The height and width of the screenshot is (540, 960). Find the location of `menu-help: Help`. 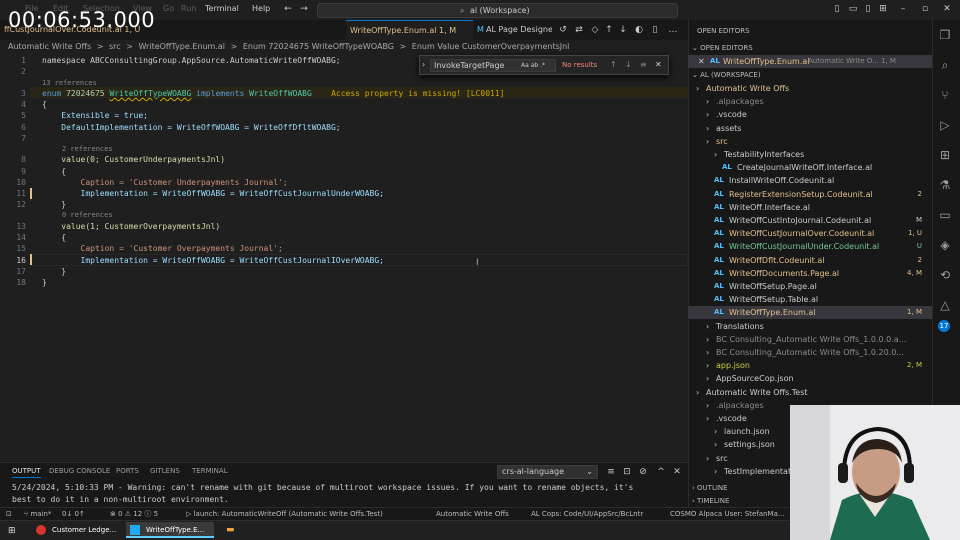

menu-help: Help is located at coordinates (261, 8).